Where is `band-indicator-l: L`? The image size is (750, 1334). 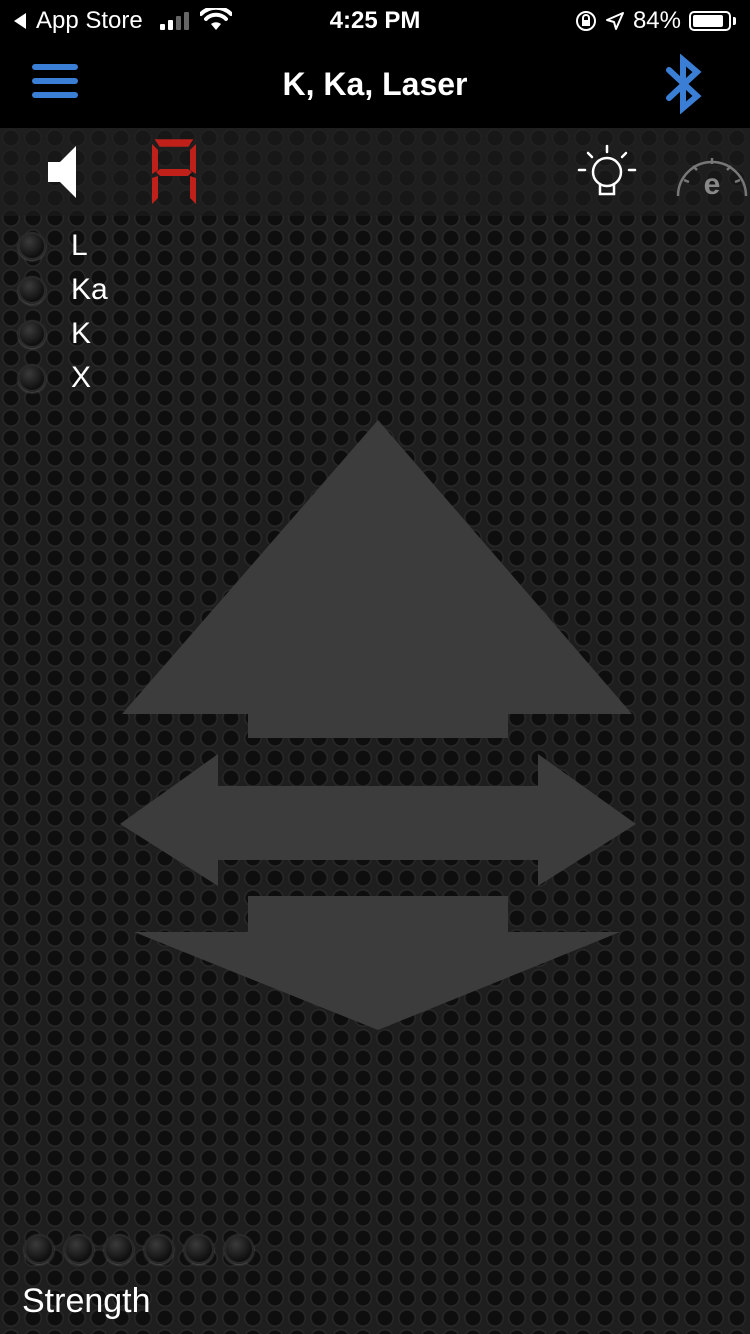 band-indicator-l: L is located at coordinates (63, 246).